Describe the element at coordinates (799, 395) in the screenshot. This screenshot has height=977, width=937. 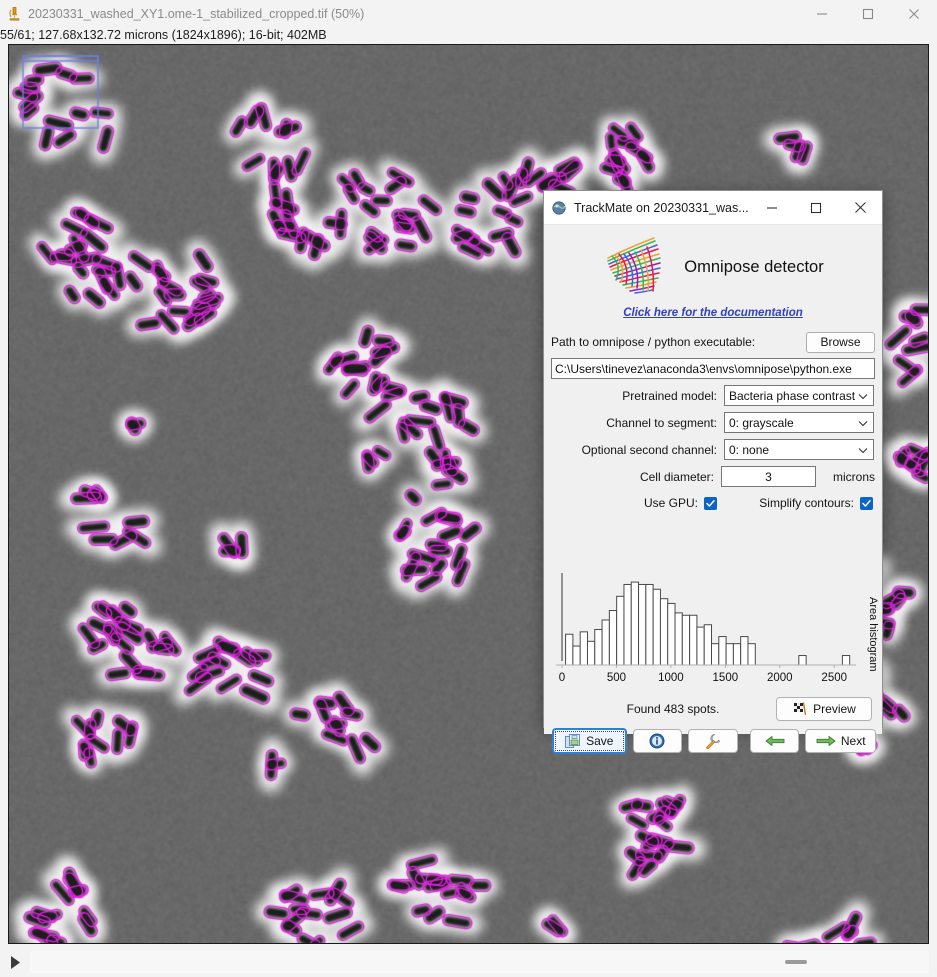
I see `pretrained-model-select: Bacteria phase contrast` at that location.